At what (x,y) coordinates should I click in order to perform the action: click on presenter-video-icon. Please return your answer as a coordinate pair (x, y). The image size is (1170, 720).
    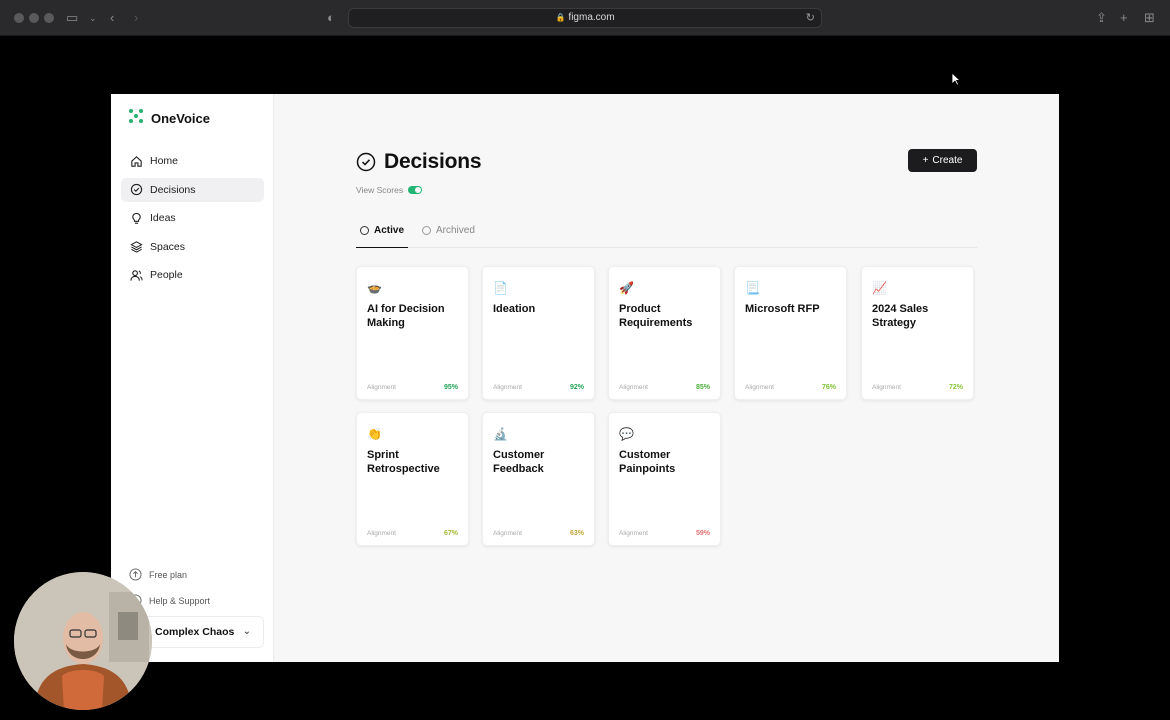
    Looking at the image, I should click on (83, 641).